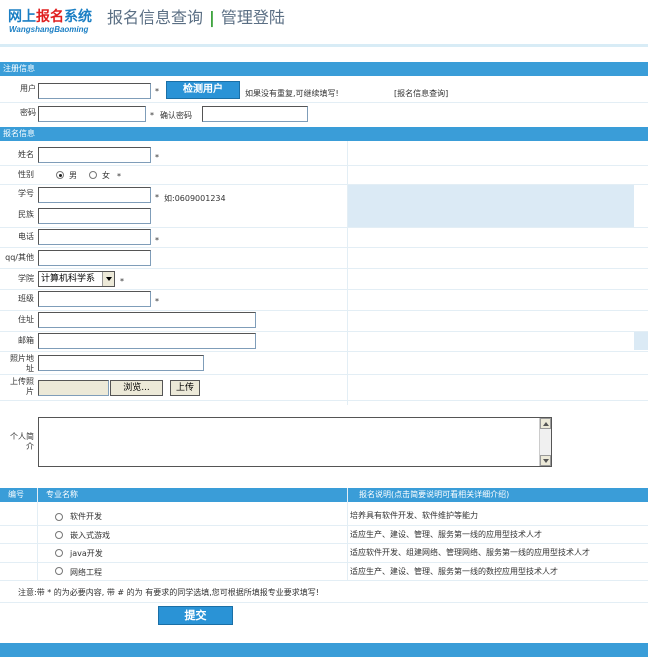  Describe the element at coordinates (26, 214) in the screenshot. I see `ethnicity-label: 民族` at that location.